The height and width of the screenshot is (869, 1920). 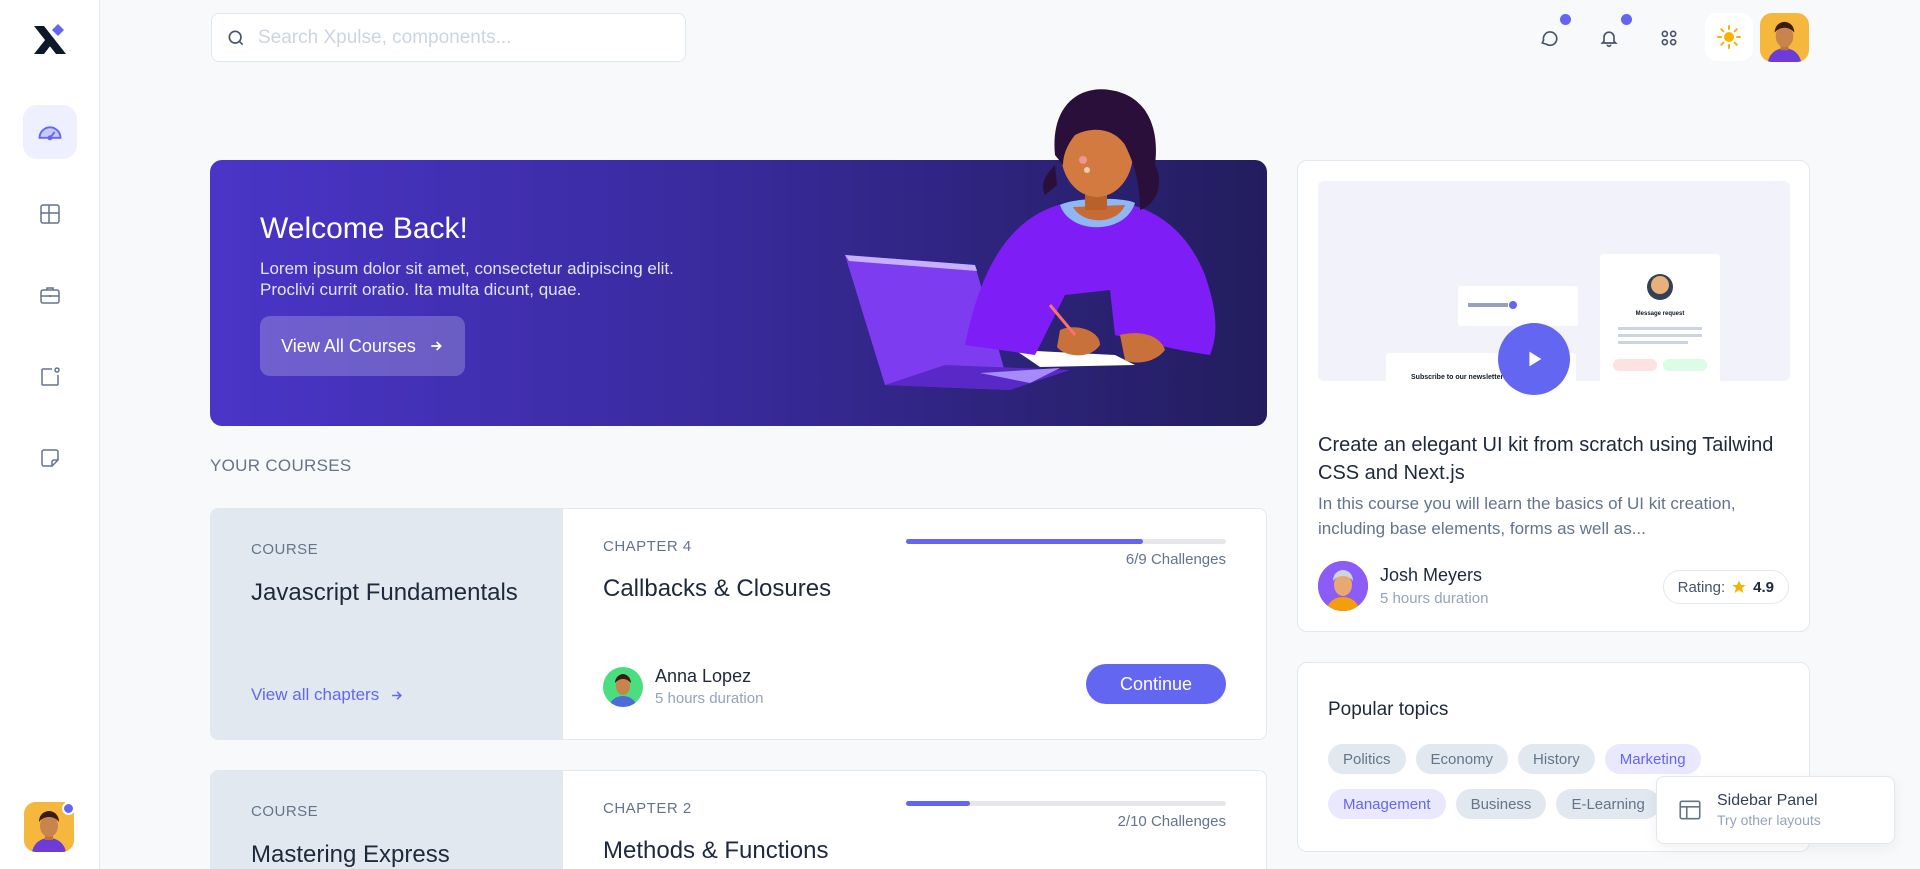 I want to click on chat-bubble-icon, so click(x=1549, y=39).